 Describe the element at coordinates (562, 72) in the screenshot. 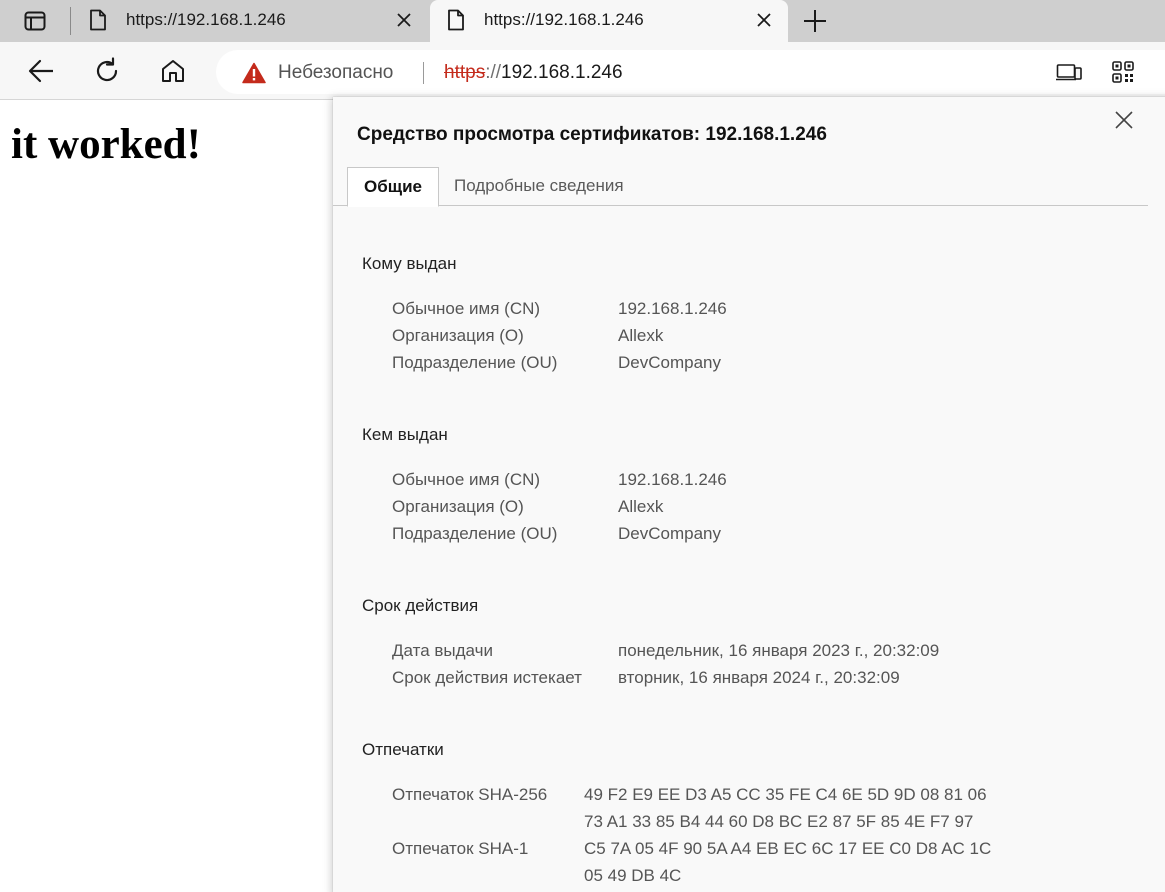

I see `url-host: 192.168.1.246` at that location.